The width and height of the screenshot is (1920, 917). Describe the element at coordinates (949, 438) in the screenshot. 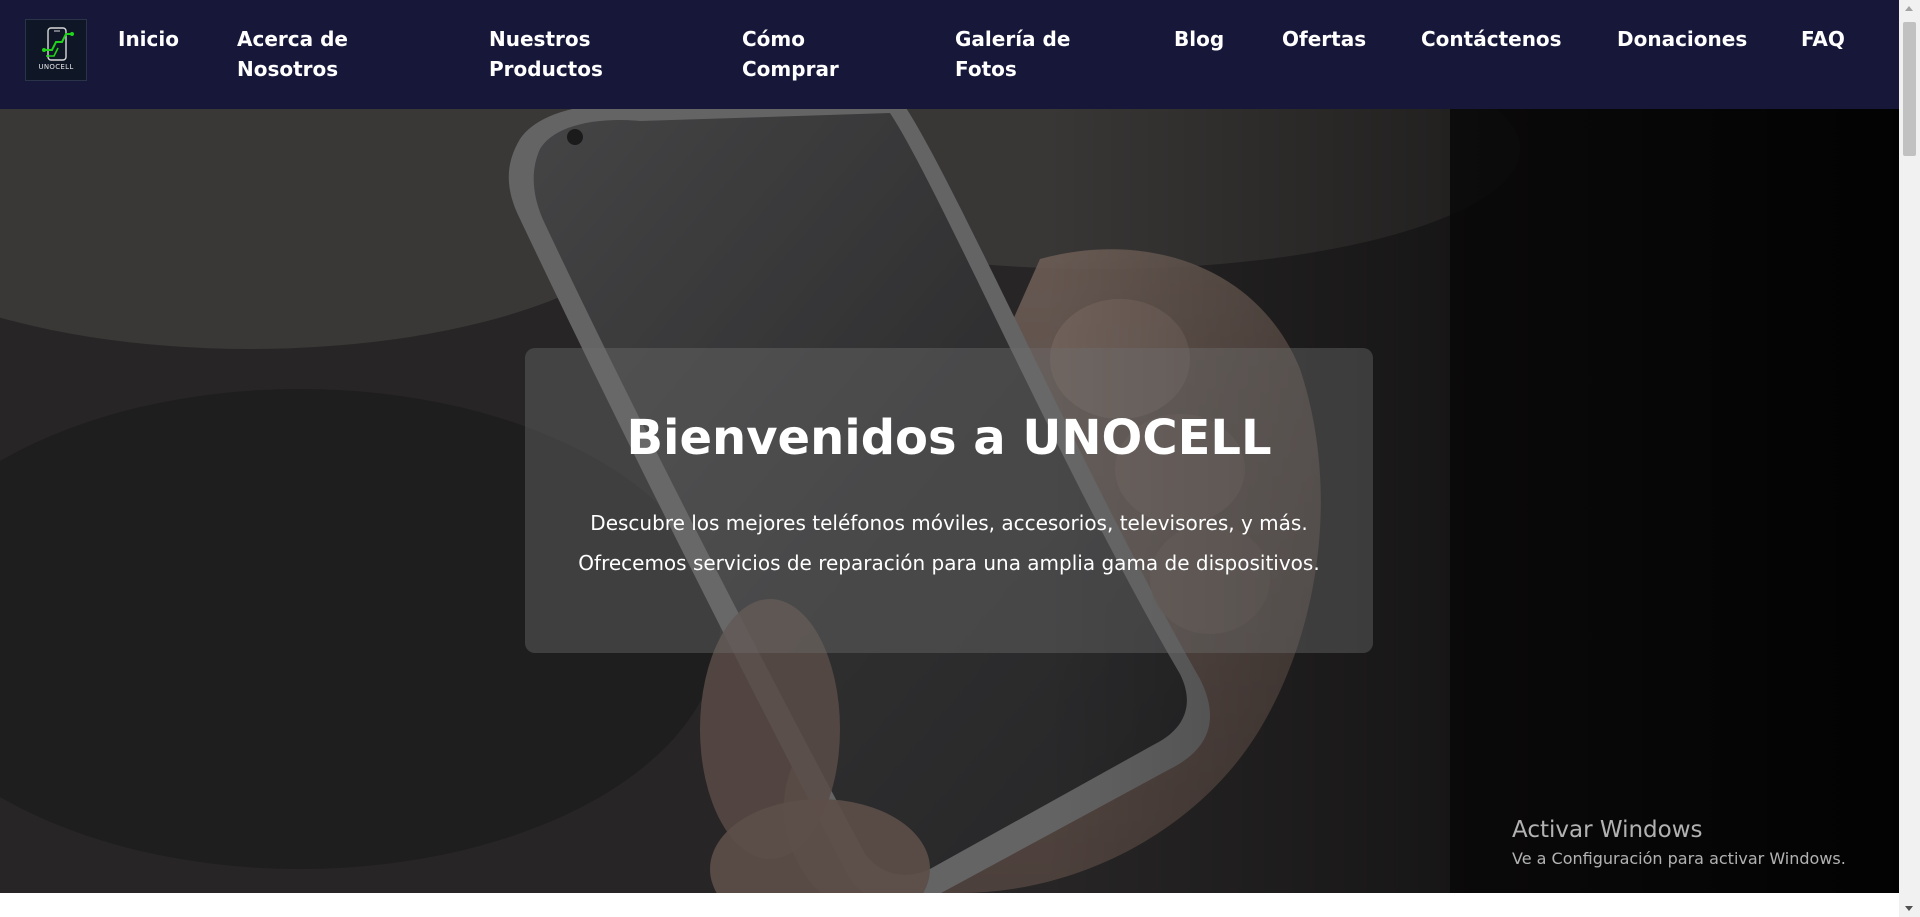

I see `hero-title: Bienvenidos a UNOCELL` at that location.